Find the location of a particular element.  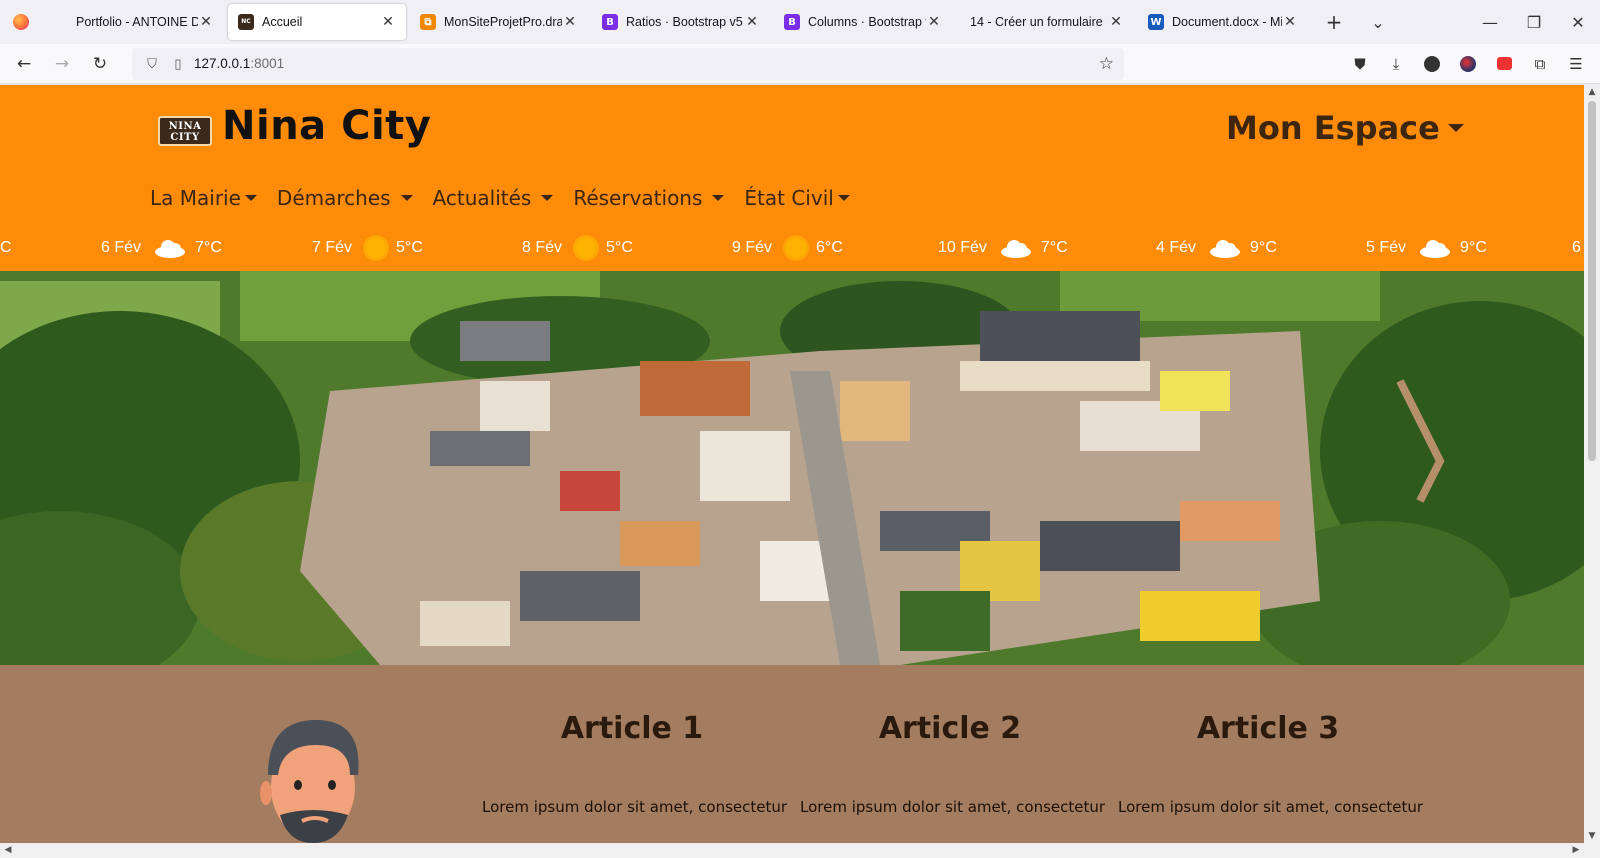

shield-icon: ⛉ is located at coordinates (152, 64).